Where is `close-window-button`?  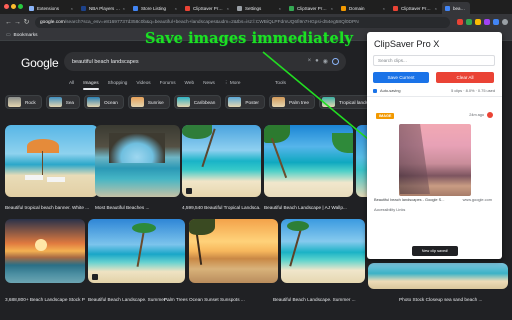
close-window-button is located at coordinates (6, 6).